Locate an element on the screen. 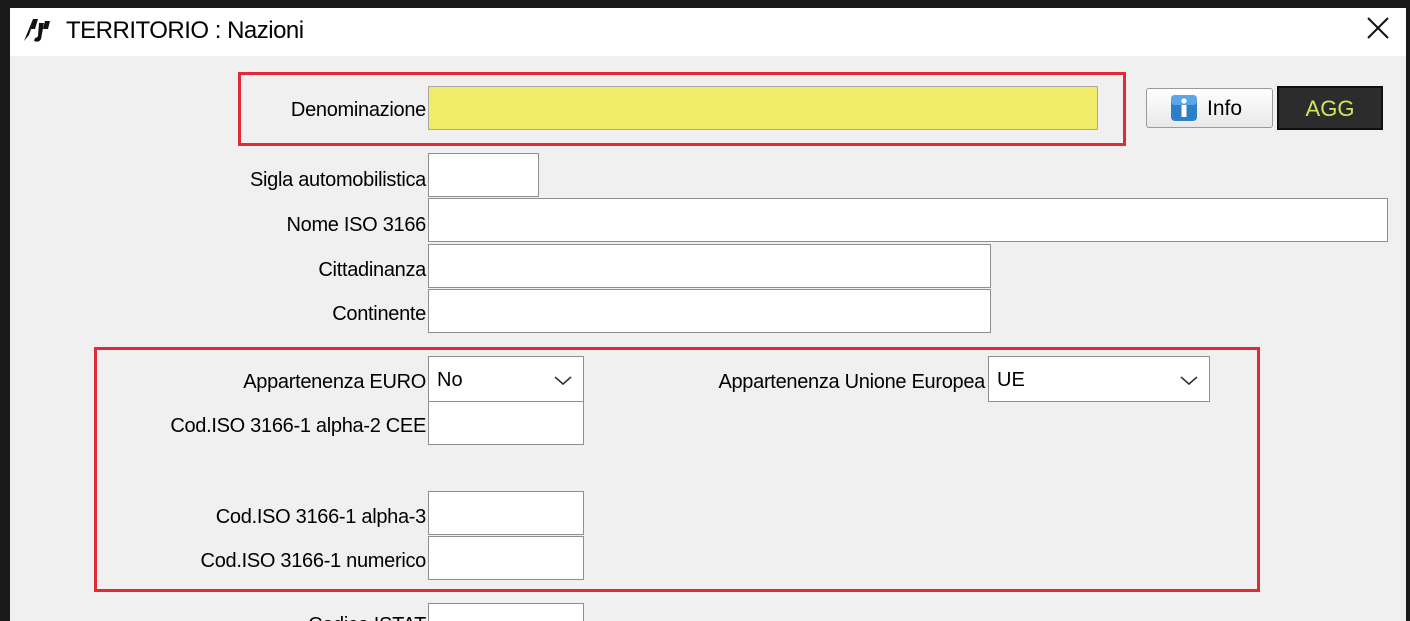  numerico-label: Cod.ISO 3166-1 numerico is located at coordinates (313, 561).